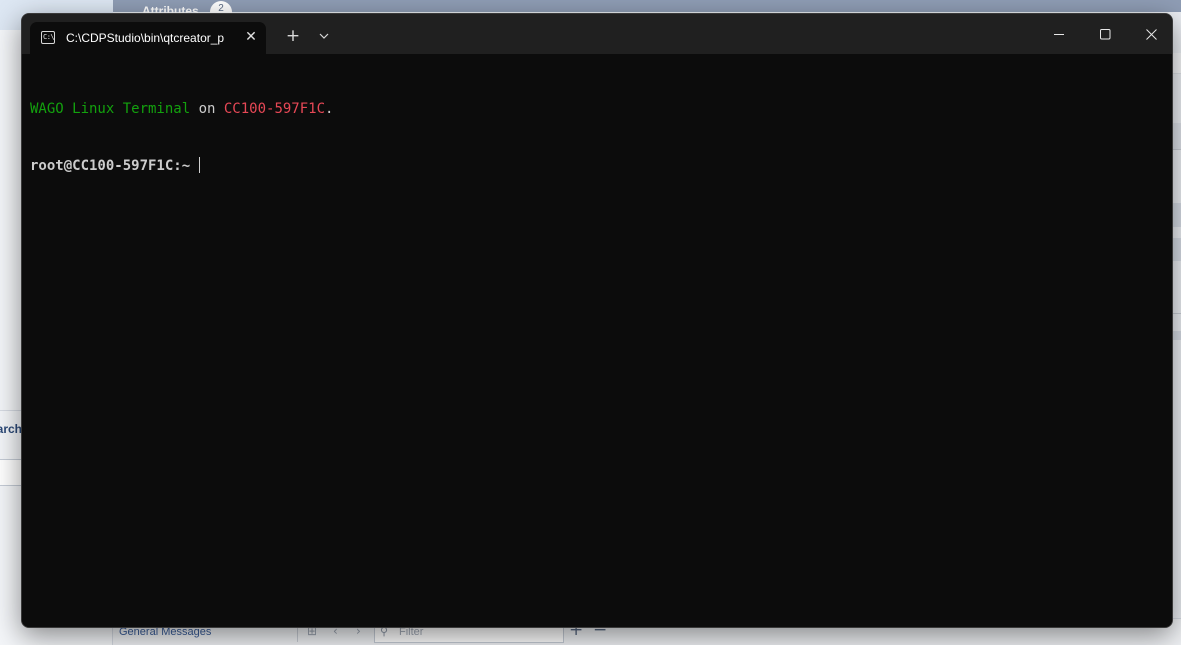 Image resolution: width=1181 pixels, height=645 pixels. Describe the element at coordinates (170, 8) in the screenshot. I see `attributes-panel-title: Attributes` at that location.